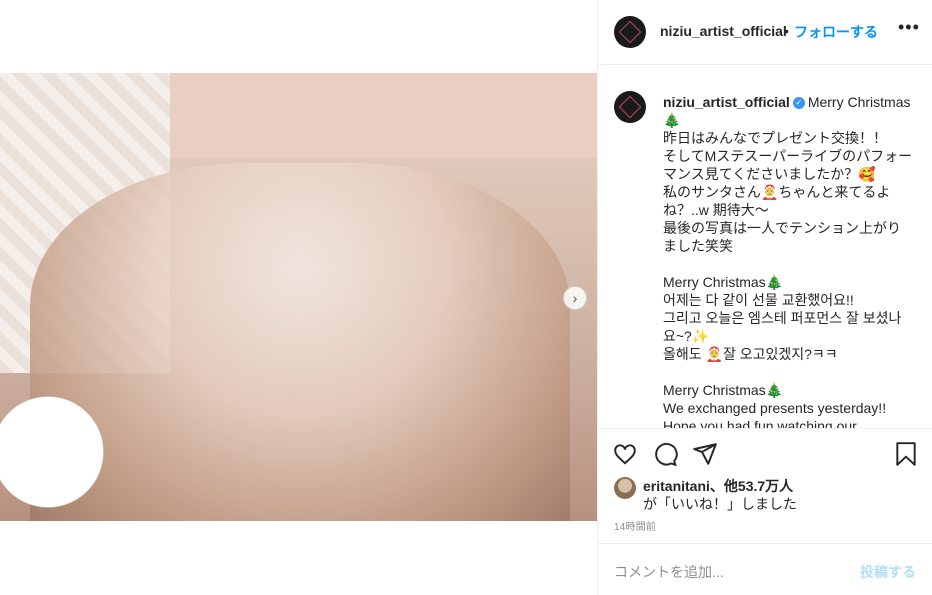  Describe the element at coordinates (625, 454) in the screenshot. I see `heart-icon` at that location.